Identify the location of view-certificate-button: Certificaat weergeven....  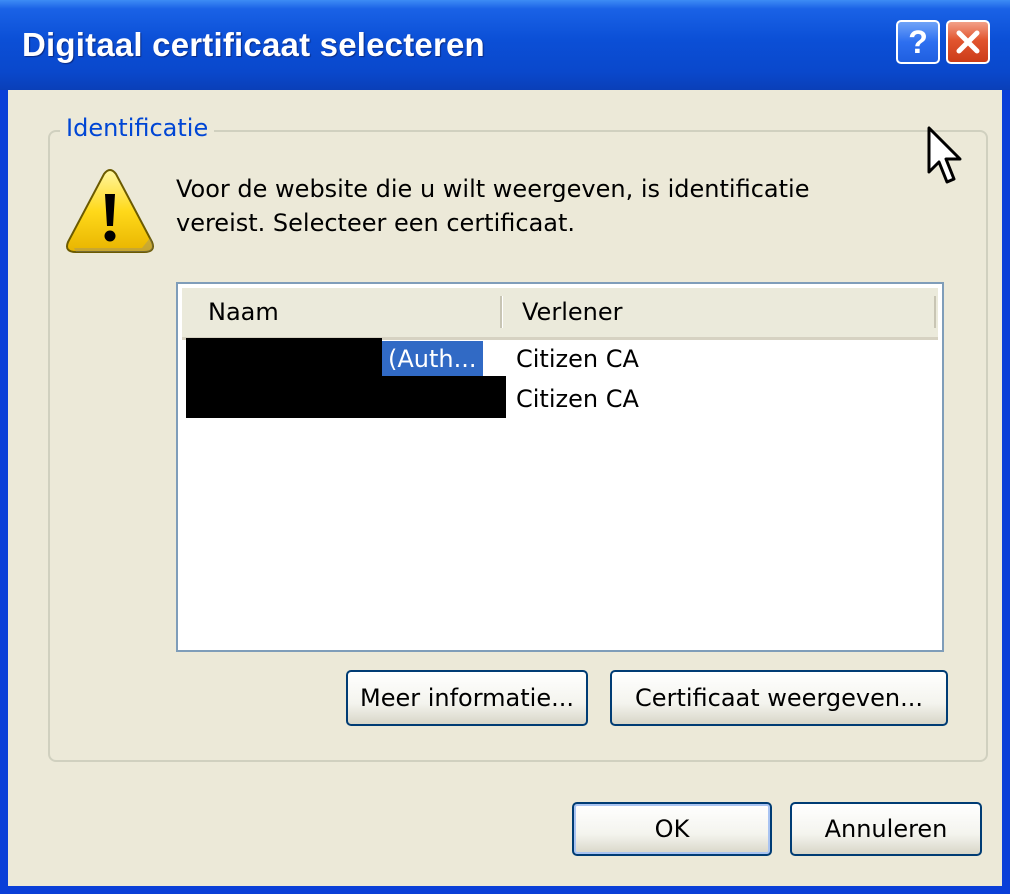
(779, 698).